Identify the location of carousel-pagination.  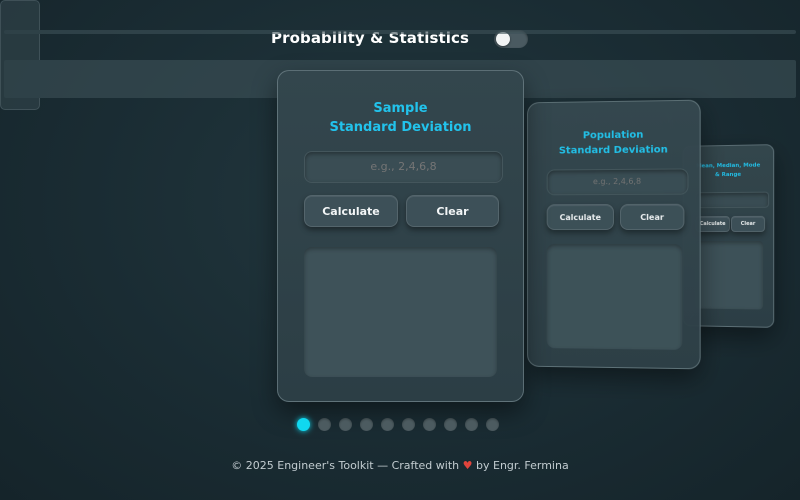
(398, 424).